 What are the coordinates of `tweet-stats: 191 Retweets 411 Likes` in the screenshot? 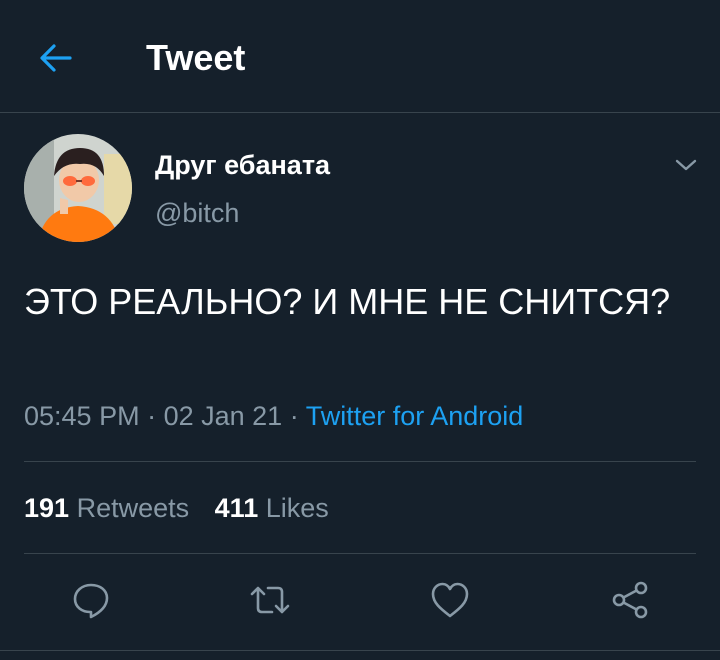 It's located at (185, 508).